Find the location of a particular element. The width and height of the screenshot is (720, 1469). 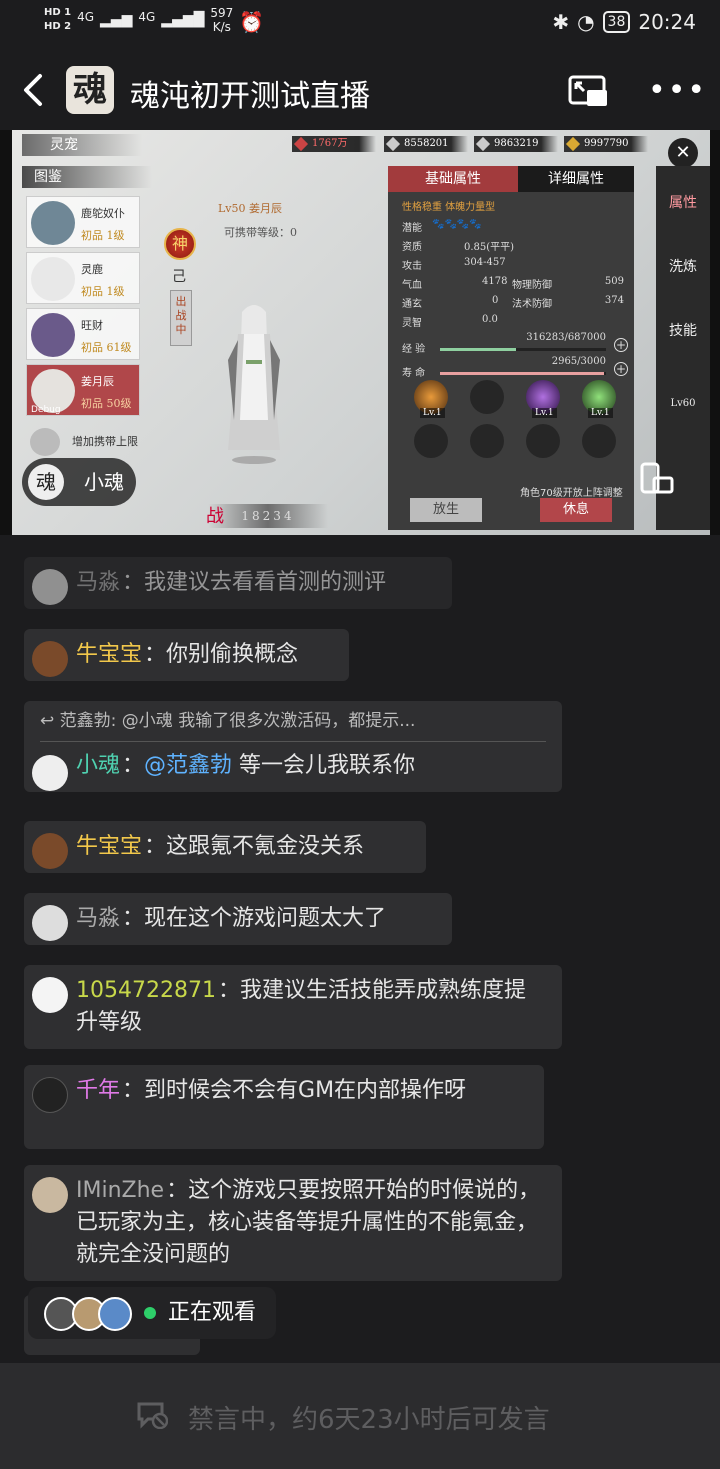

carry-level: 可携带等级：0 is located at coordinates (260, 232).